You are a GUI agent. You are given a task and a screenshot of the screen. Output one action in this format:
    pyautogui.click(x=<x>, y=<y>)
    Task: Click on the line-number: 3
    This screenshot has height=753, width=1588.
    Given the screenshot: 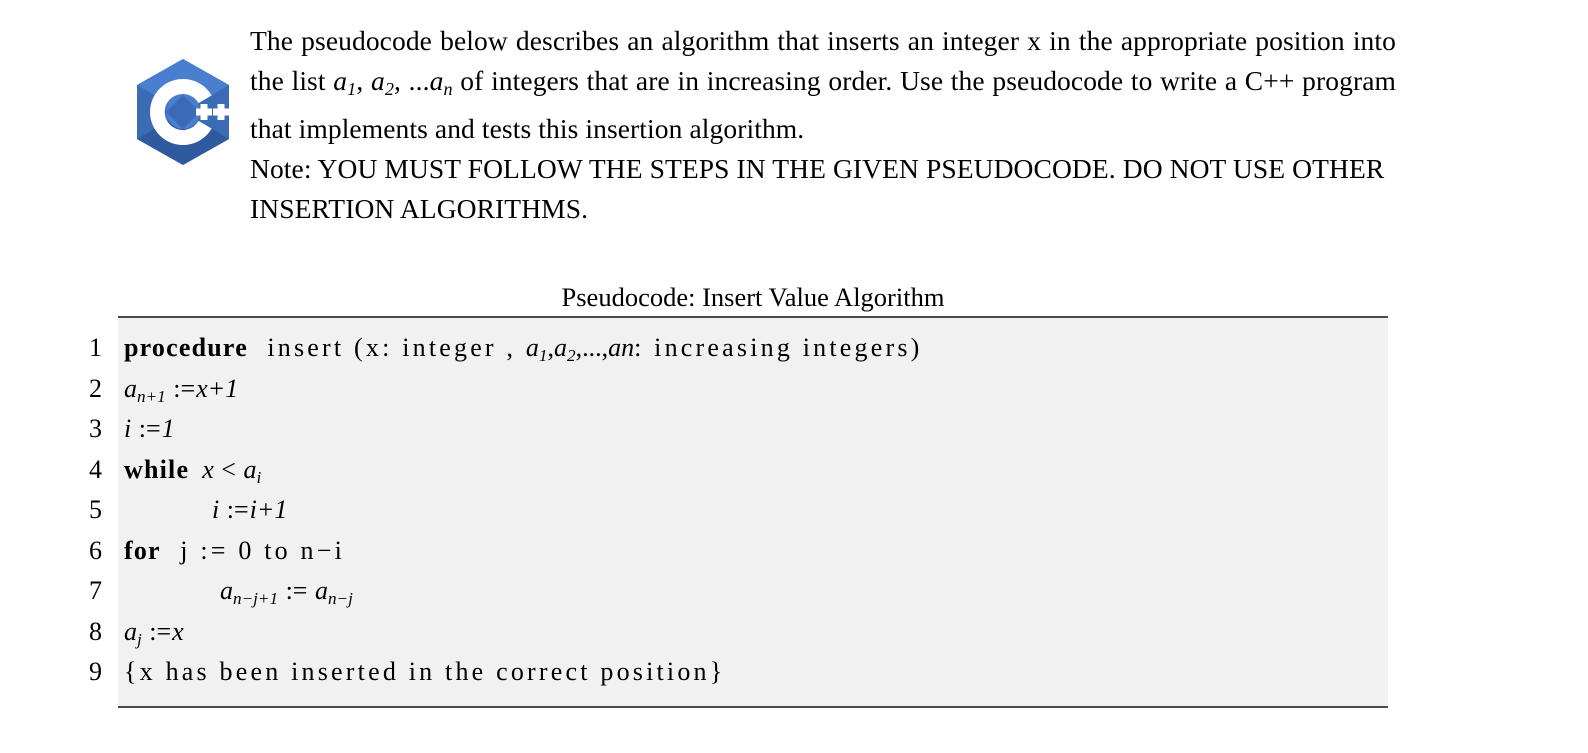 What is the action you would take?
    pyautogui.click(x=95, y=428)
    